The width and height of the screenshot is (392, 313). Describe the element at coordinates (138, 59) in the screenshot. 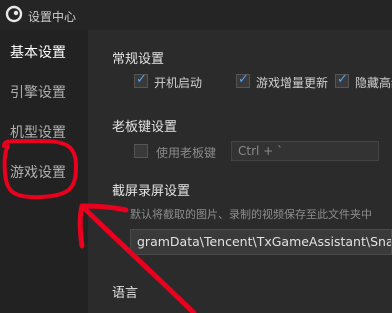

I see `section-title-general: 常规设置` at that location.